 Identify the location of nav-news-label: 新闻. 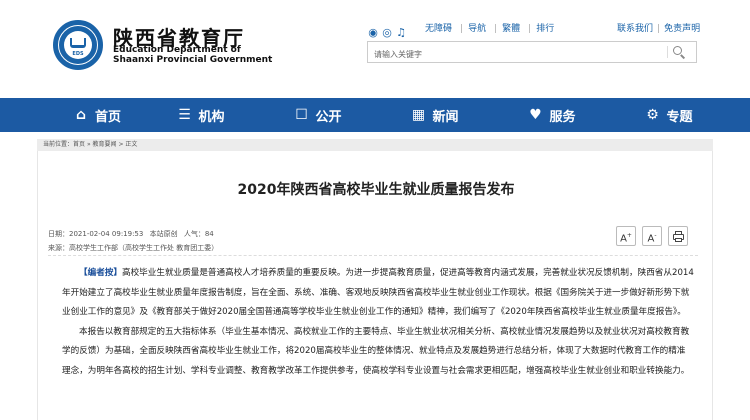
(445, 117).